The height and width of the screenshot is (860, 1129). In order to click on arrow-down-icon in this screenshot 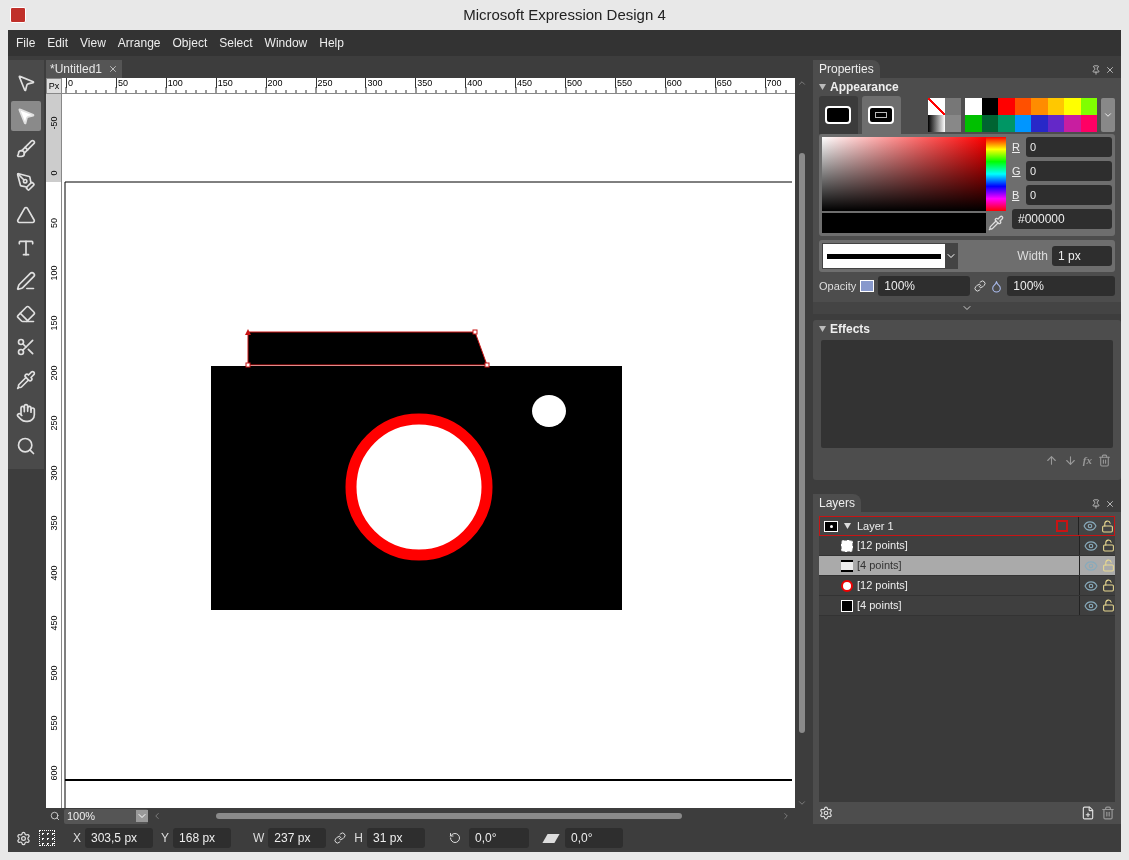, I will do `click(1070, 460)`.